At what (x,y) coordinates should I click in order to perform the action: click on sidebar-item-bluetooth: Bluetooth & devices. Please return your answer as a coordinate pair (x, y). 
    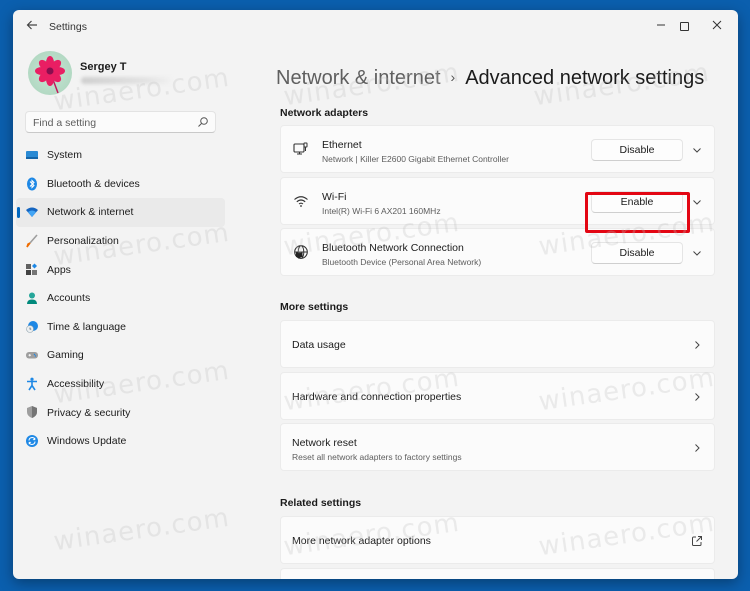
    Looking at the image, I should click on (120, 184).